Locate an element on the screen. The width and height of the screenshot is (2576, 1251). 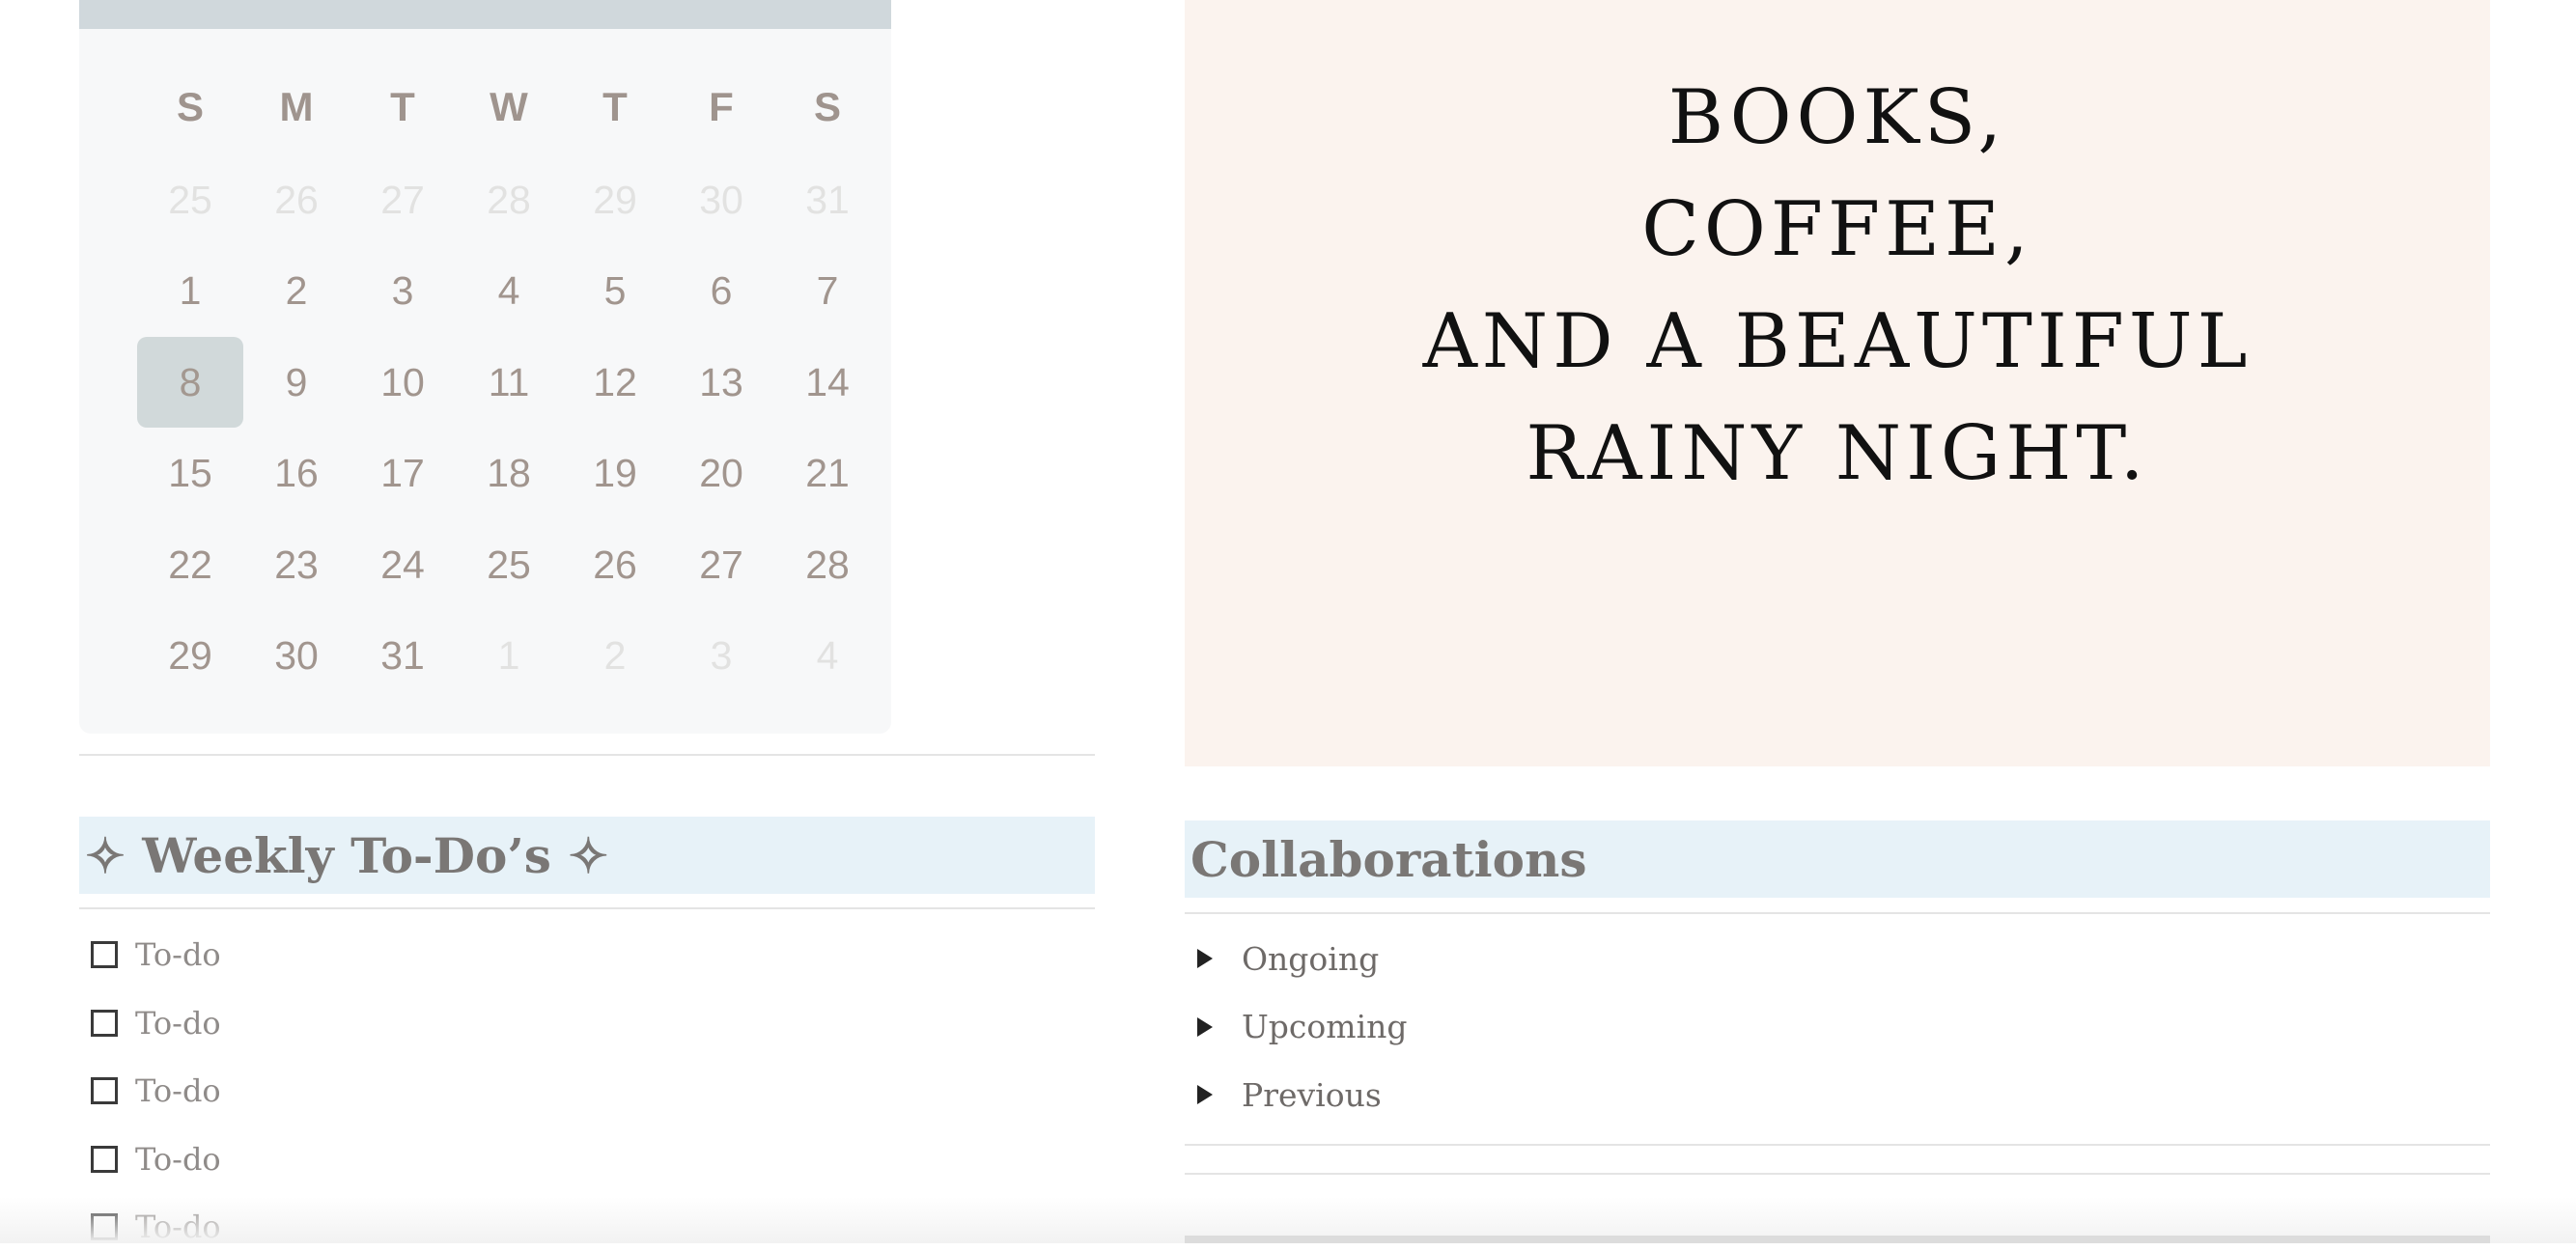
toggle-previous: Previous is located at coordinates (1290, 1094).